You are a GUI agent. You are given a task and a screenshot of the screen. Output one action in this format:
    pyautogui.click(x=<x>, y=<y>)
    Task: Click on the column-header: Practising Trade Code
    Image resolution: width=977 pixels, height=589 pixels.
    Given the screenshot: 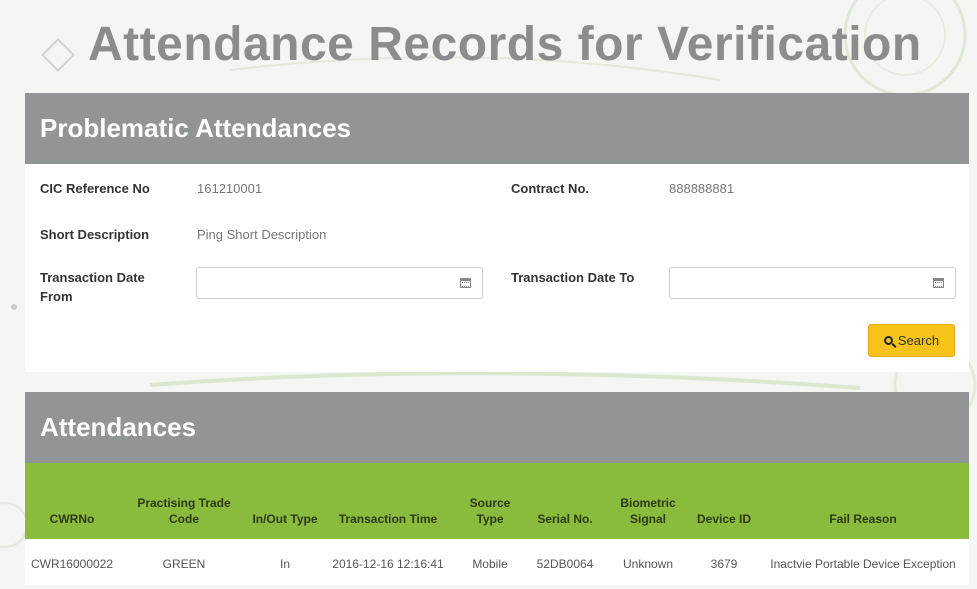 What is the action you would take?
    pyautogui.click(x=184, y=501)
    